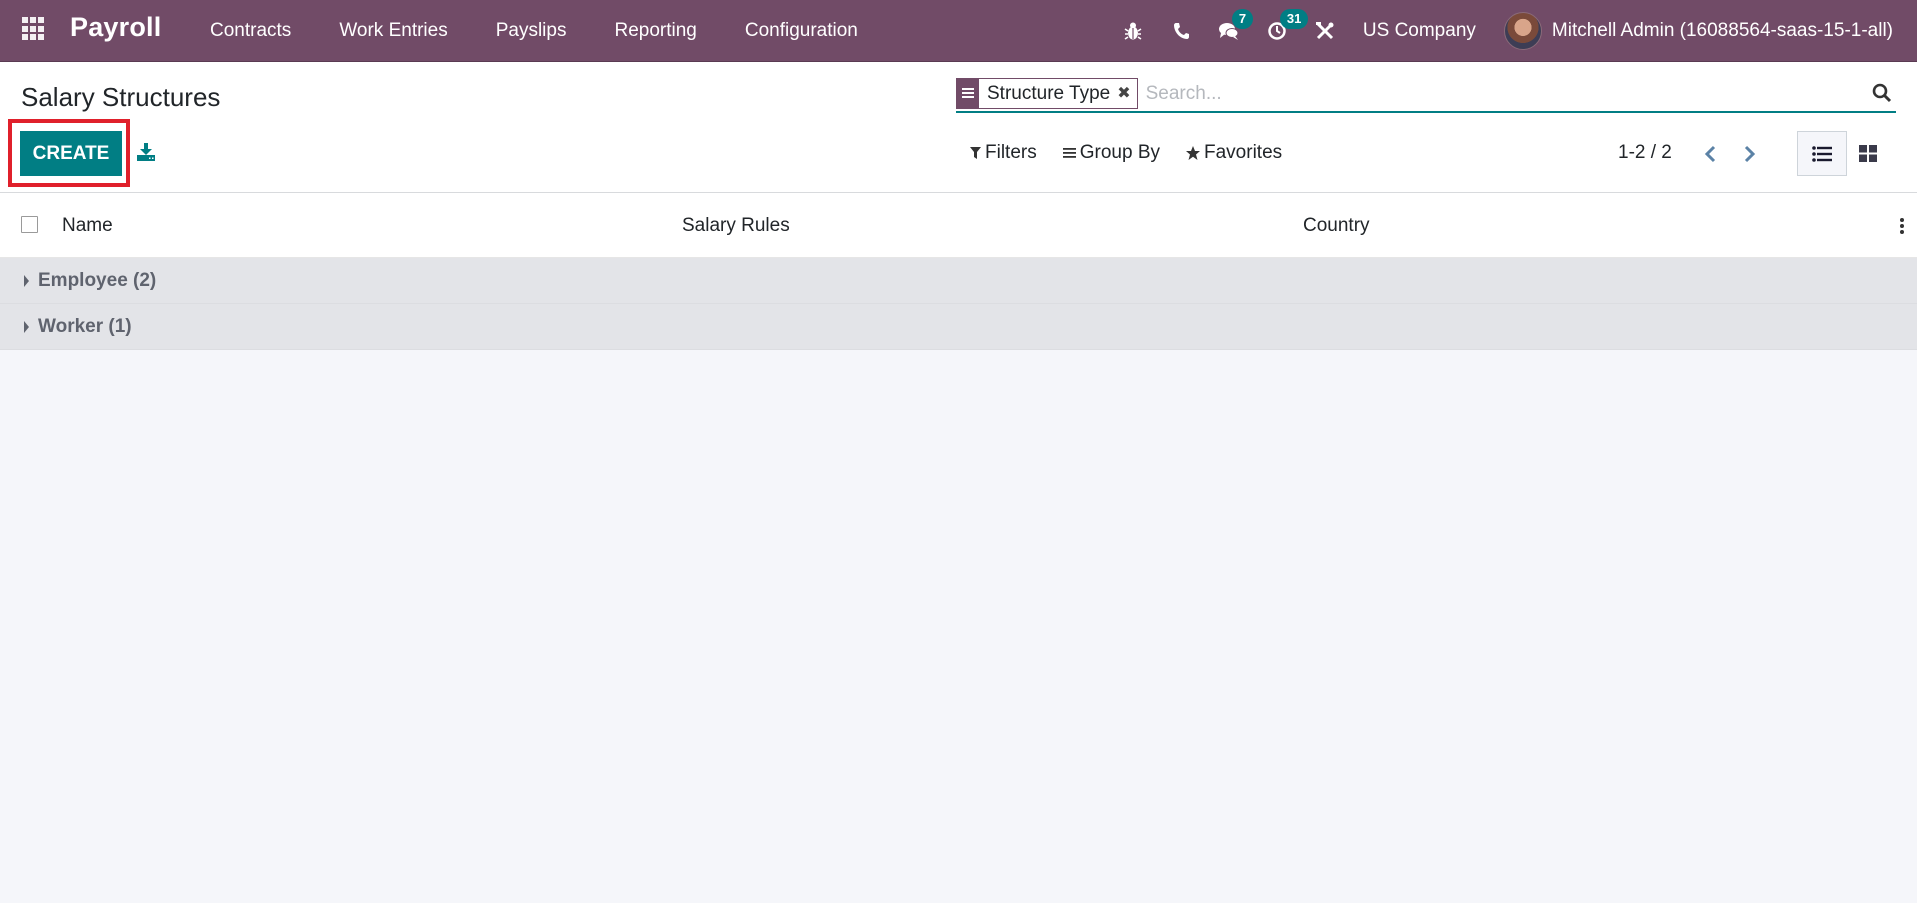 Image resolution: width=1917 pixels, height=903 pixels. I want to click on menu-reporting: Reporting, so click(655, 31).